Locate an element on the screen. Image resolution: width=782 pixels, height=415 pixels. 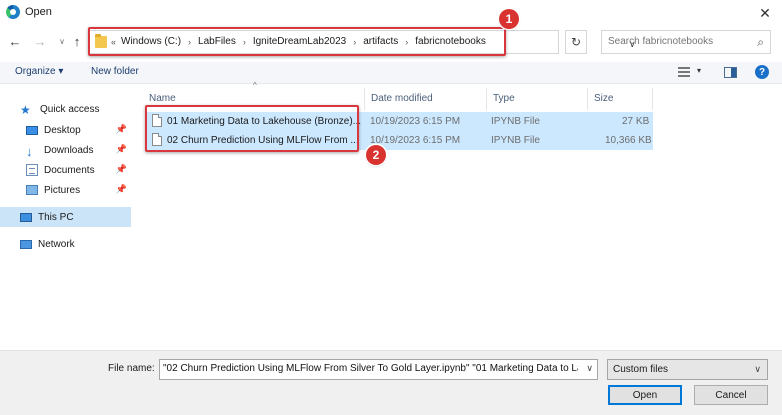
sidebar-item-pictures: Pictures 📌 is located at coordinates (65, 190).